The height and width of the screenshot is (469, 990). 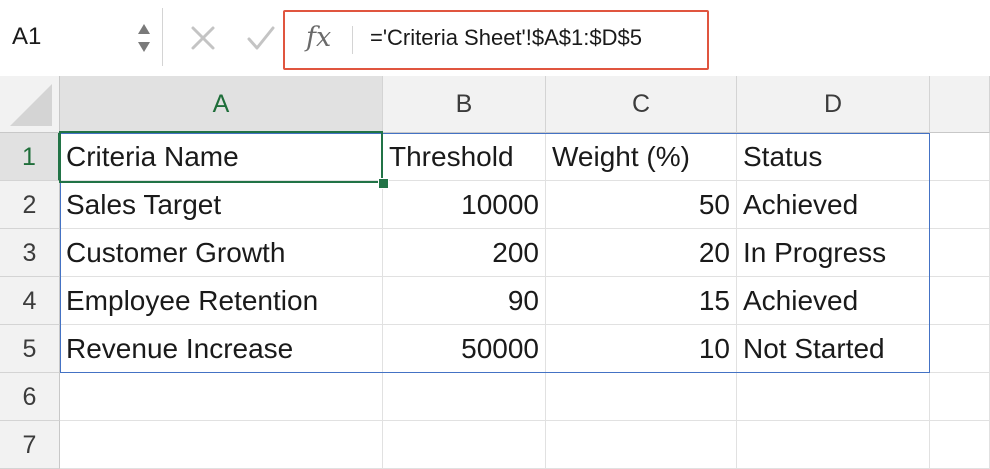 What do you see at coordinates (641, 157) in the screenshot?
I see `cell-c1: Weight (%)` at bounding box center [641, 157].